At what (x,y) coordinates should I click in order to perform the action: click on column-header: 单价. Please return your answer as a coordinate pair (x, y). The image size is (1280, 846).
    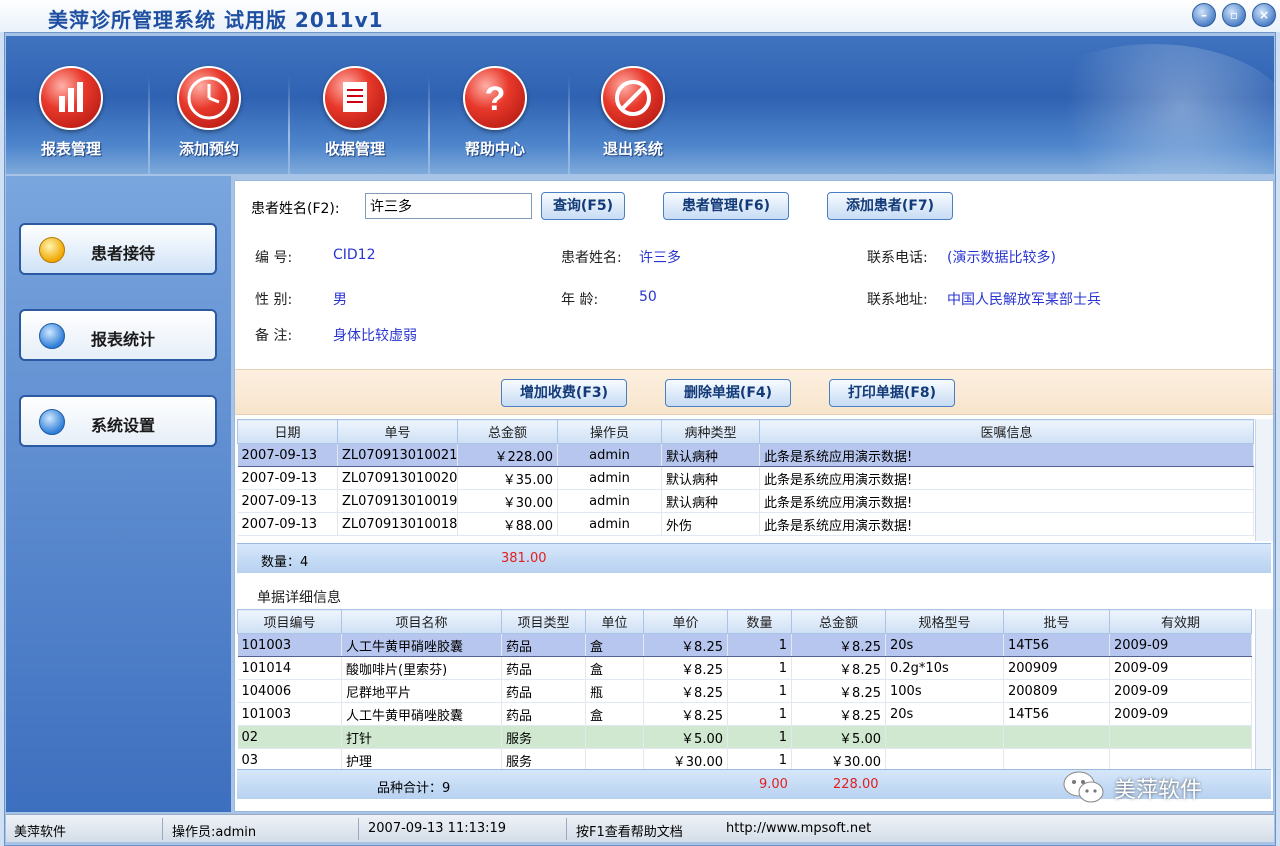
    Looking at the image, I should click on (685, 621).